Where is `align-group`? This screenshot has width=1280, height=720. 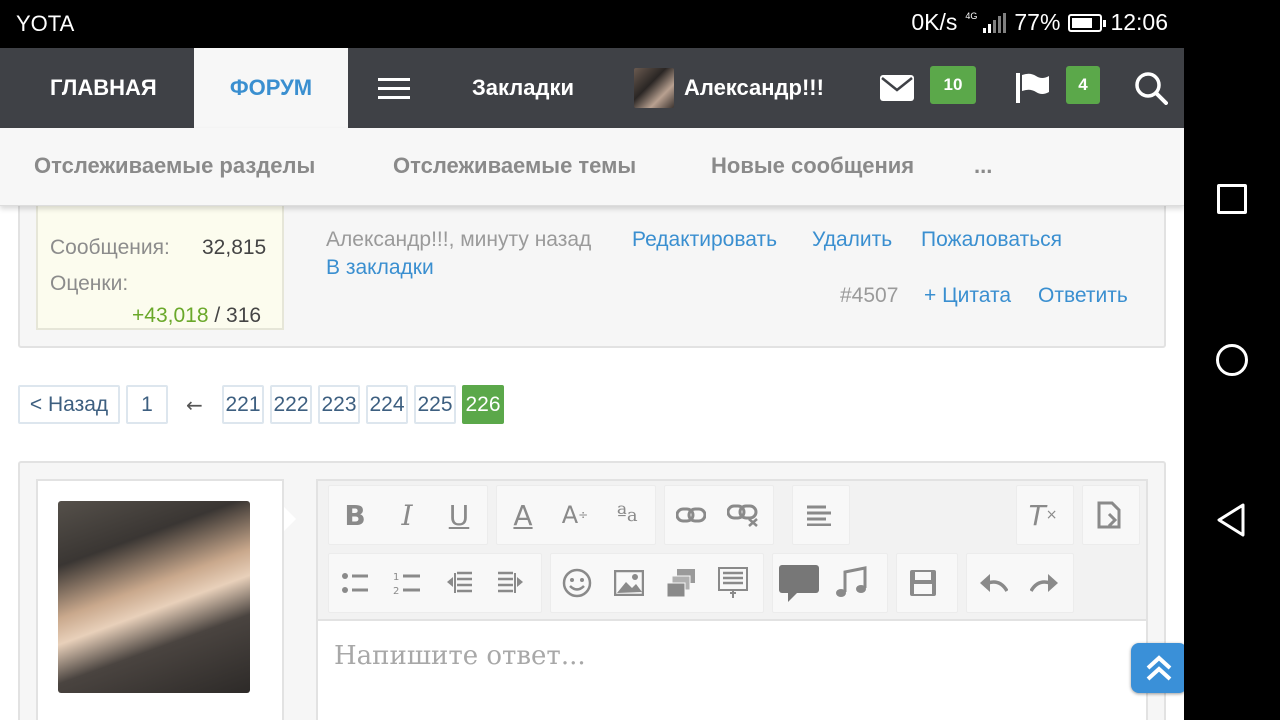
align-group is located at coordinates (821, 515).